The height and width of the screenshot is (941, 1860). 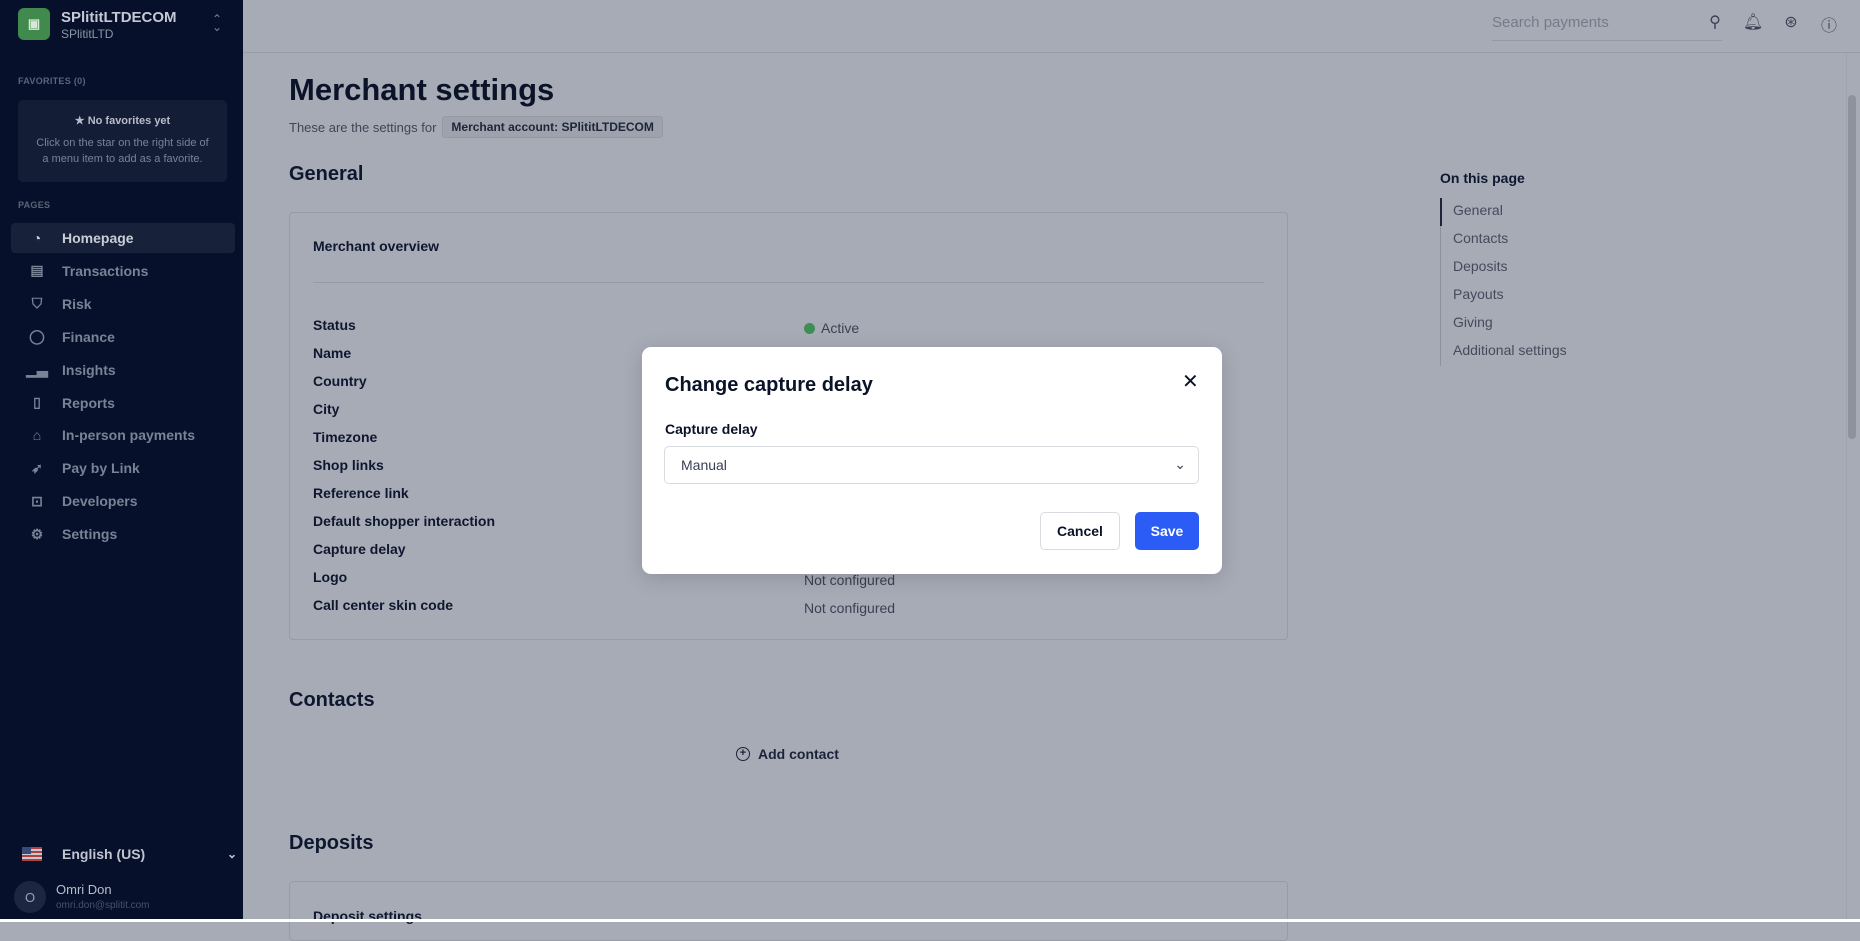 I want to click on merchant-overview-title: Merchant overview, so click(x=376, y=246).